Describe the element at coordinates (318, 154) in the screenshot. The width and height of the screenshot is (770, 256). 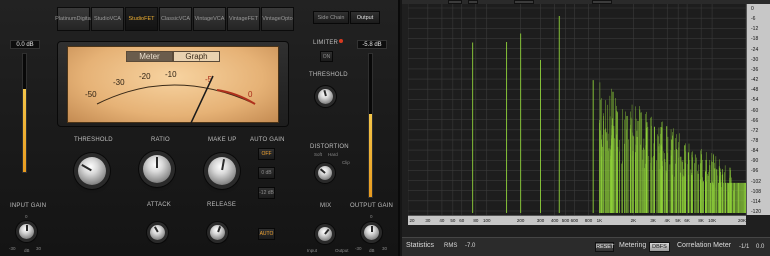
I see `distortion-soft: Soft` at that location.